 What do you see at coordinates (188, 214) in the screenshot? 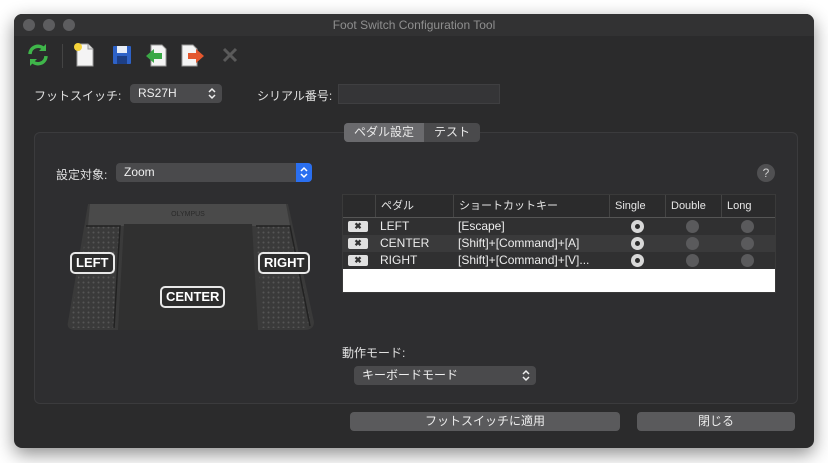
I see `brand-text: OLYMPUS` at bounding box center [188, 214].